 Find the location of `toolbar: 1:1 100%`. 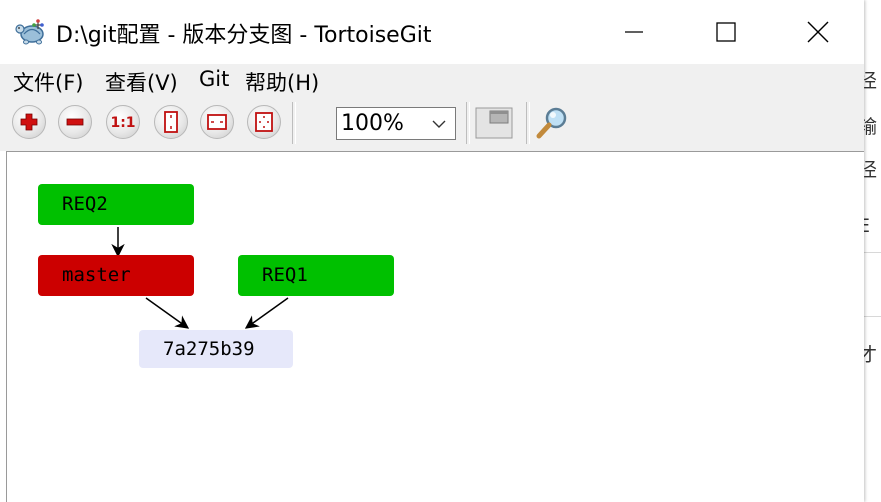

toolbar: 1:1 100% is located at coordinates (432, 124).